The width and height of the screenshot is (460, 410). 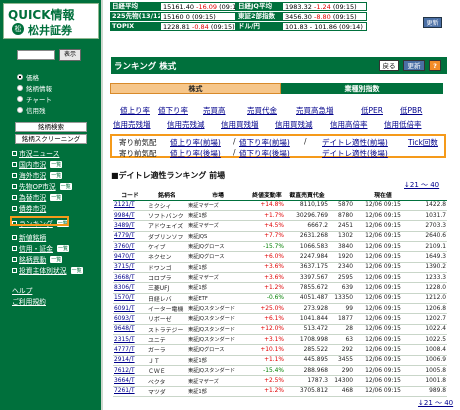 I want to click on logo: QUICK情報 松 松井証券, so click(x=51, y=21).